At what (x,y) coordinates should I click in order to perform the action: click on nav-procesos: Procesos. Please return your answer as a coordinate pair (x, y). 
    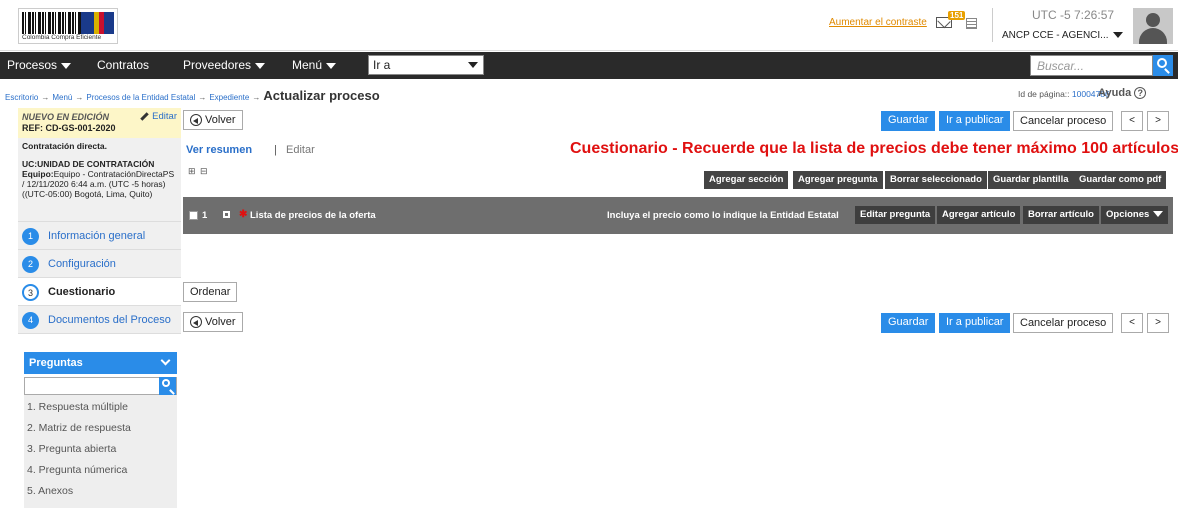
    Looking at the image, I should click on (39, 65).